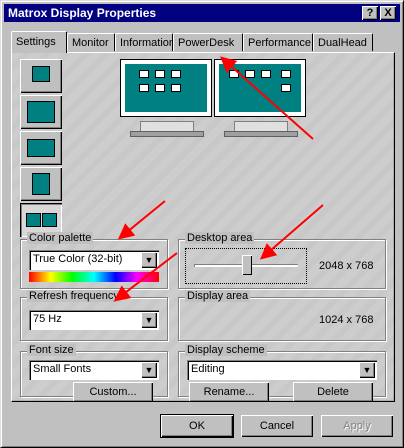 This screenshot has width=404, height=448. What do you see at coordinates (278, 42) in the screenshot?
I see `tab-performance: Performance` at bounding box center [278, 42].